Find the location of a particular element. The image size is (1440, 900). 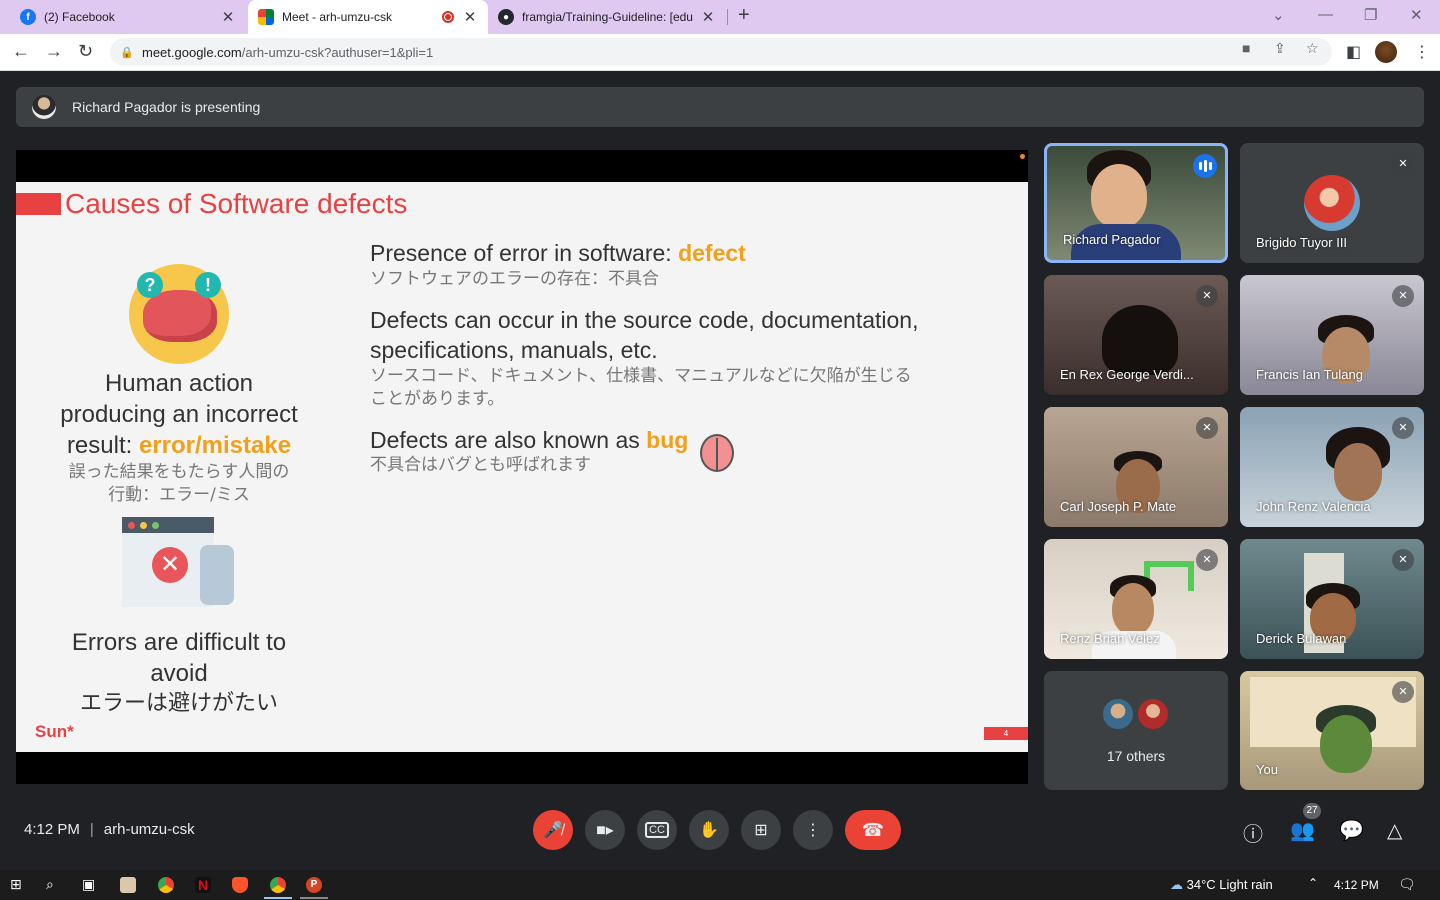

weather-temp: 34°C is located at coordinates (1201, 884).